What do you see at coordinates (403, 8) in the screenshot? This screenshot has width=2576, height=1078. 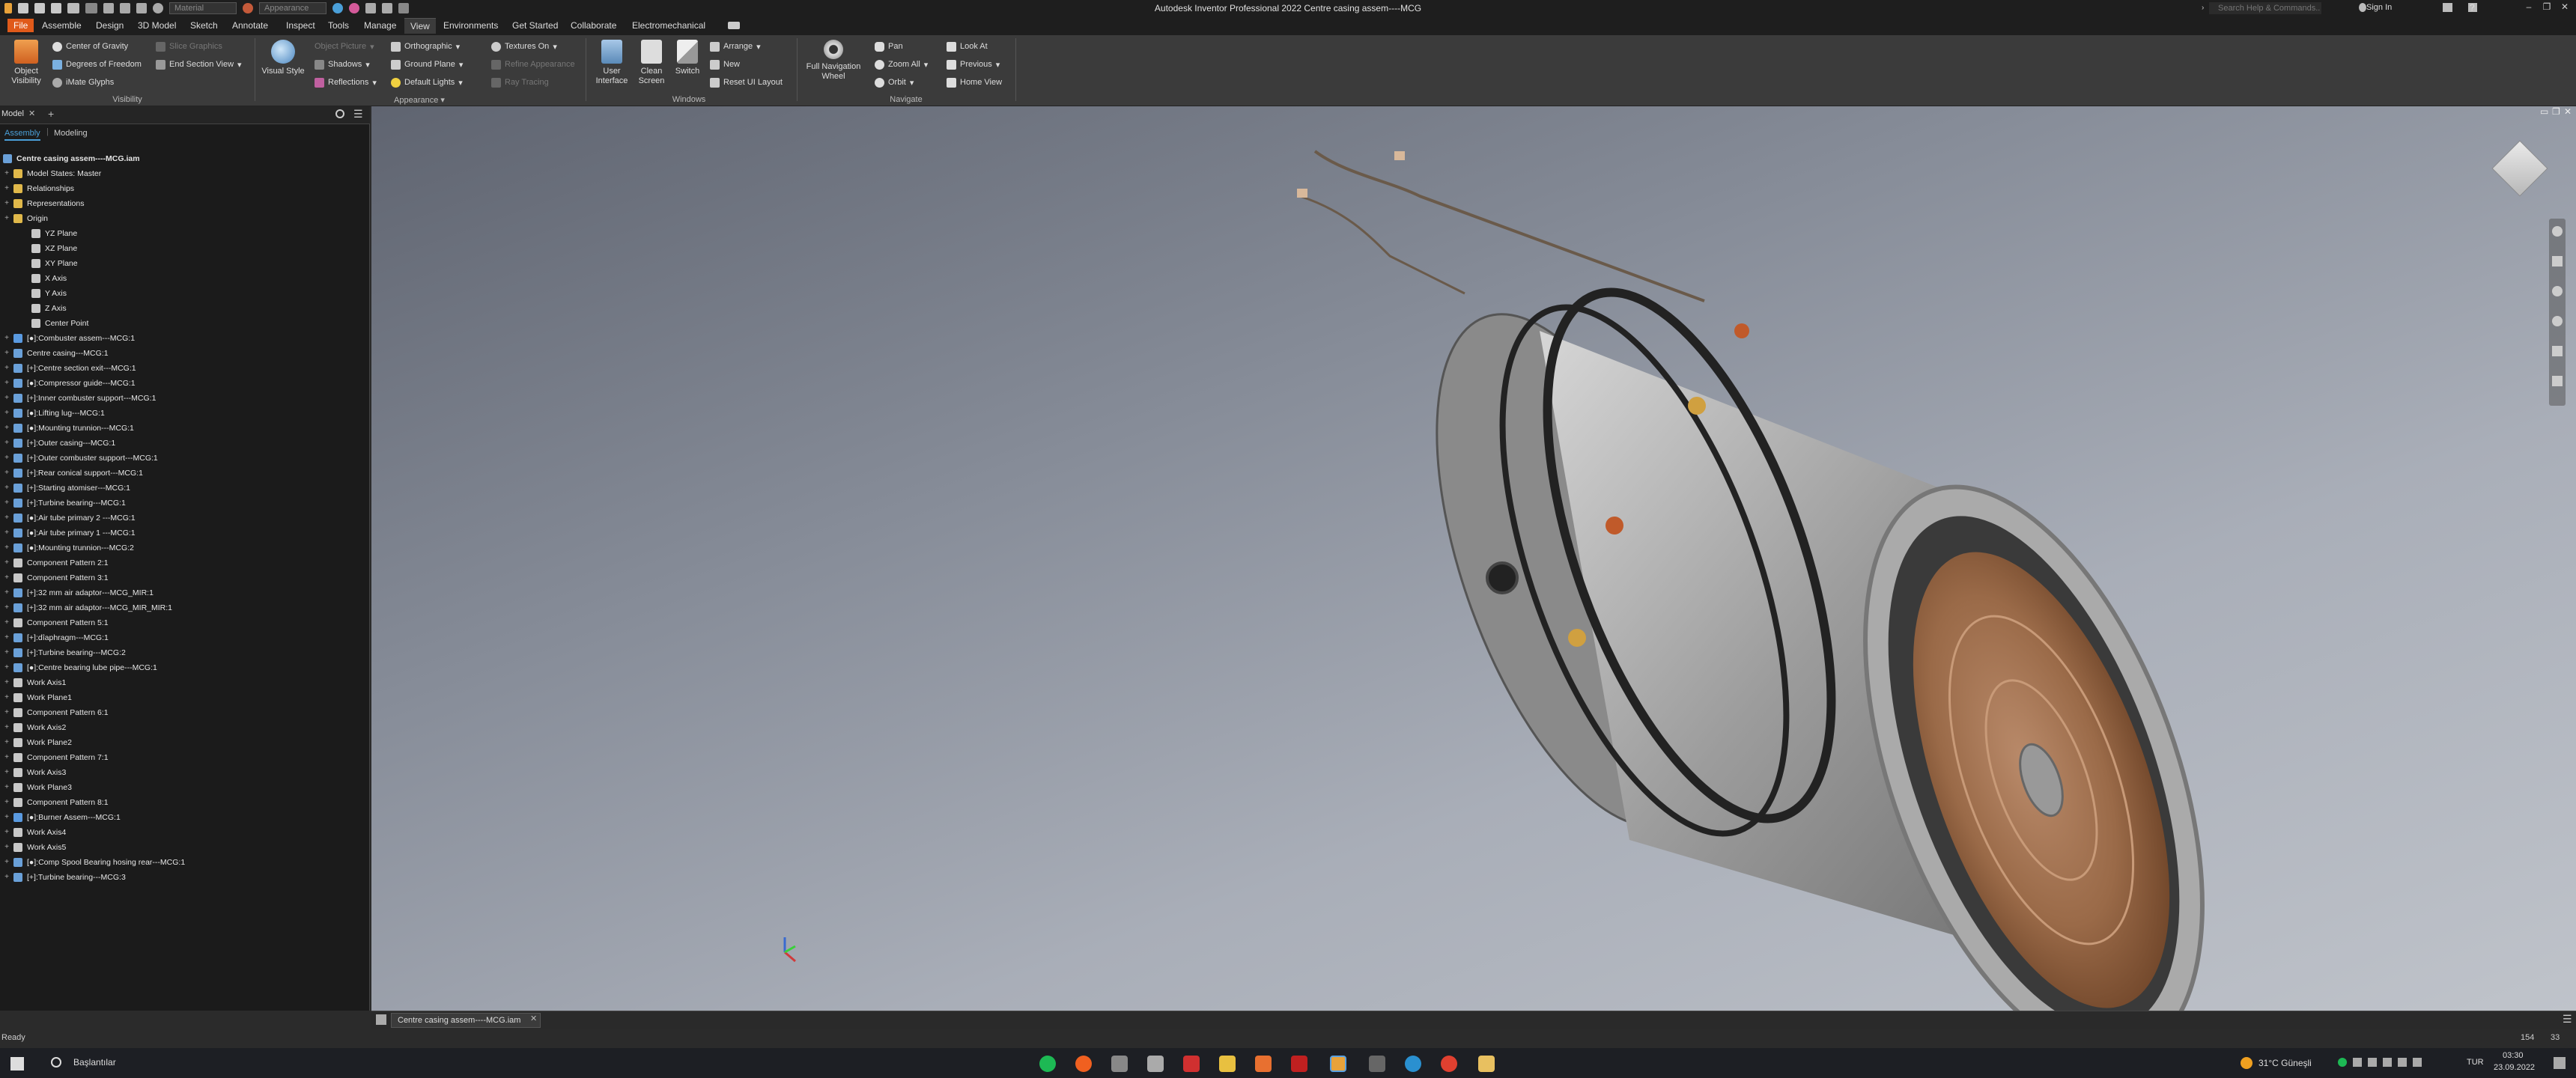 I see `customize-icon` at bounding box center [403, 8].